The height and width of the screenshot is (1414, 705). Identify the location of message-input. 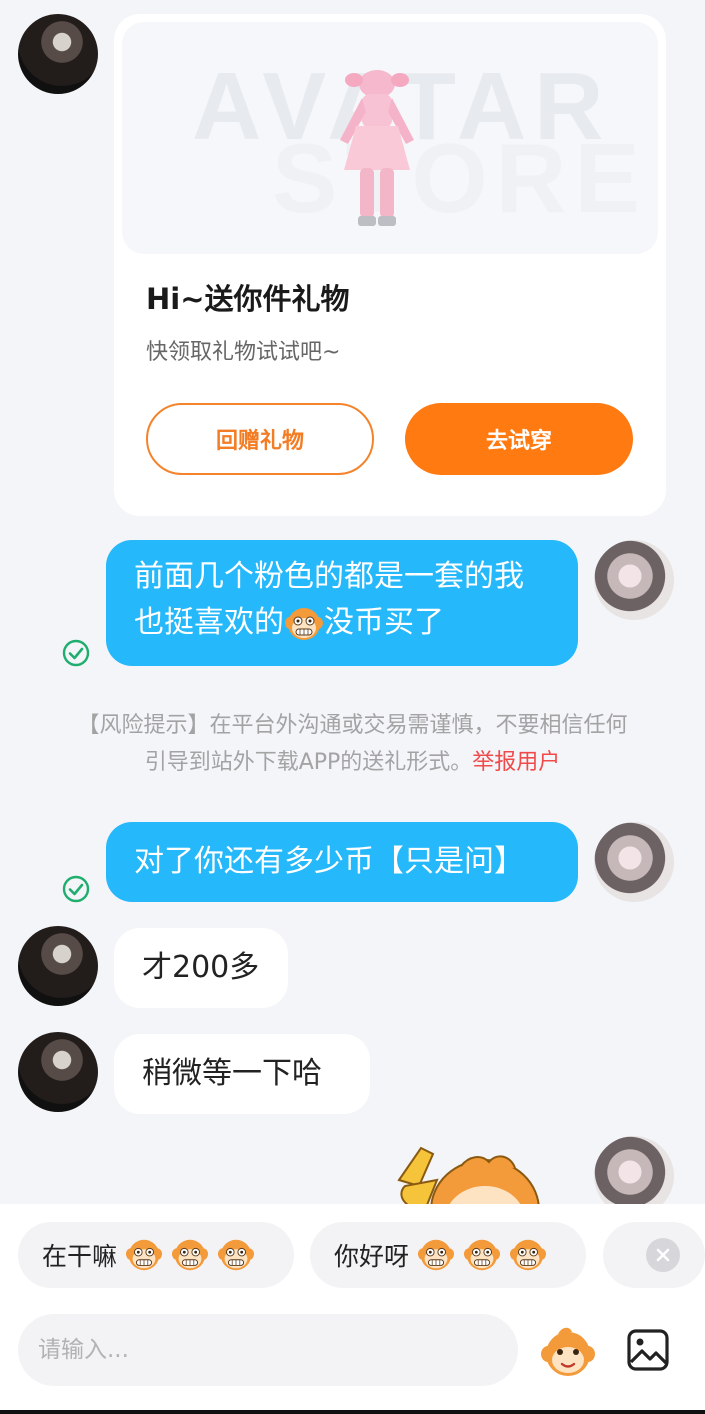
(268, 1350).